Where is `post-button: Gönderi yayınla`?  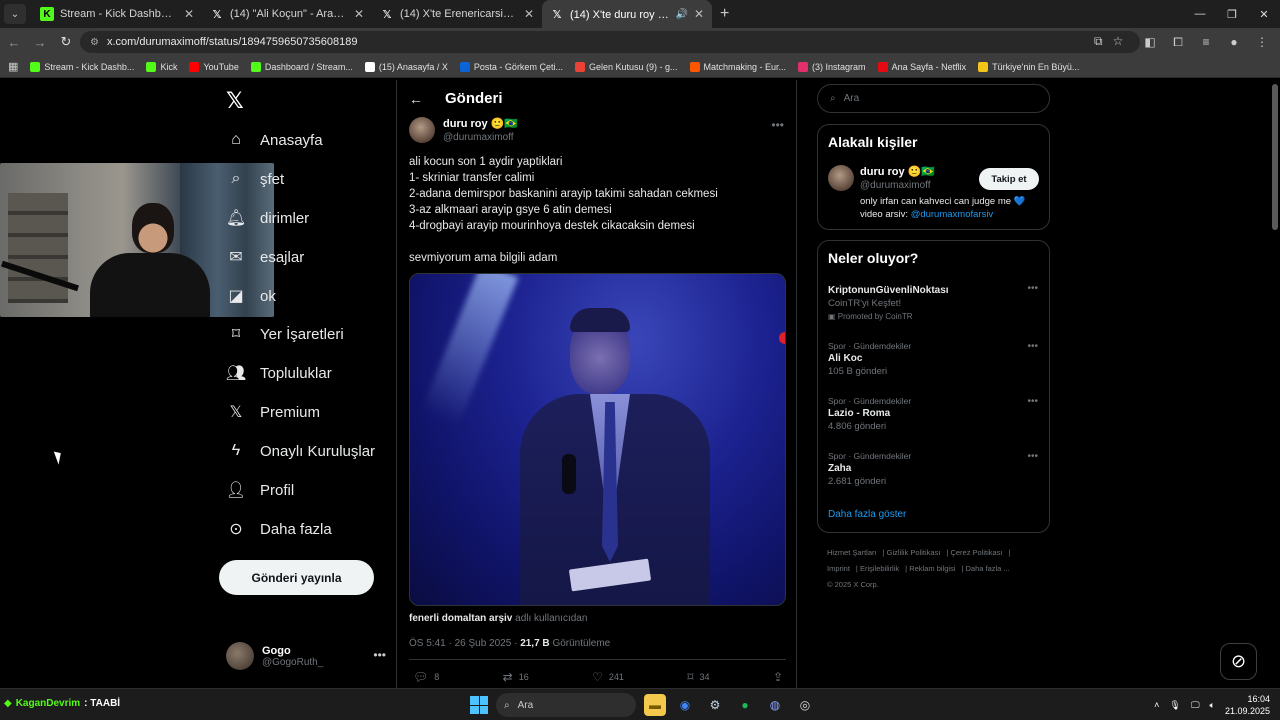 post-button: Gönderi yayınla is located at coordinates (296, 577).